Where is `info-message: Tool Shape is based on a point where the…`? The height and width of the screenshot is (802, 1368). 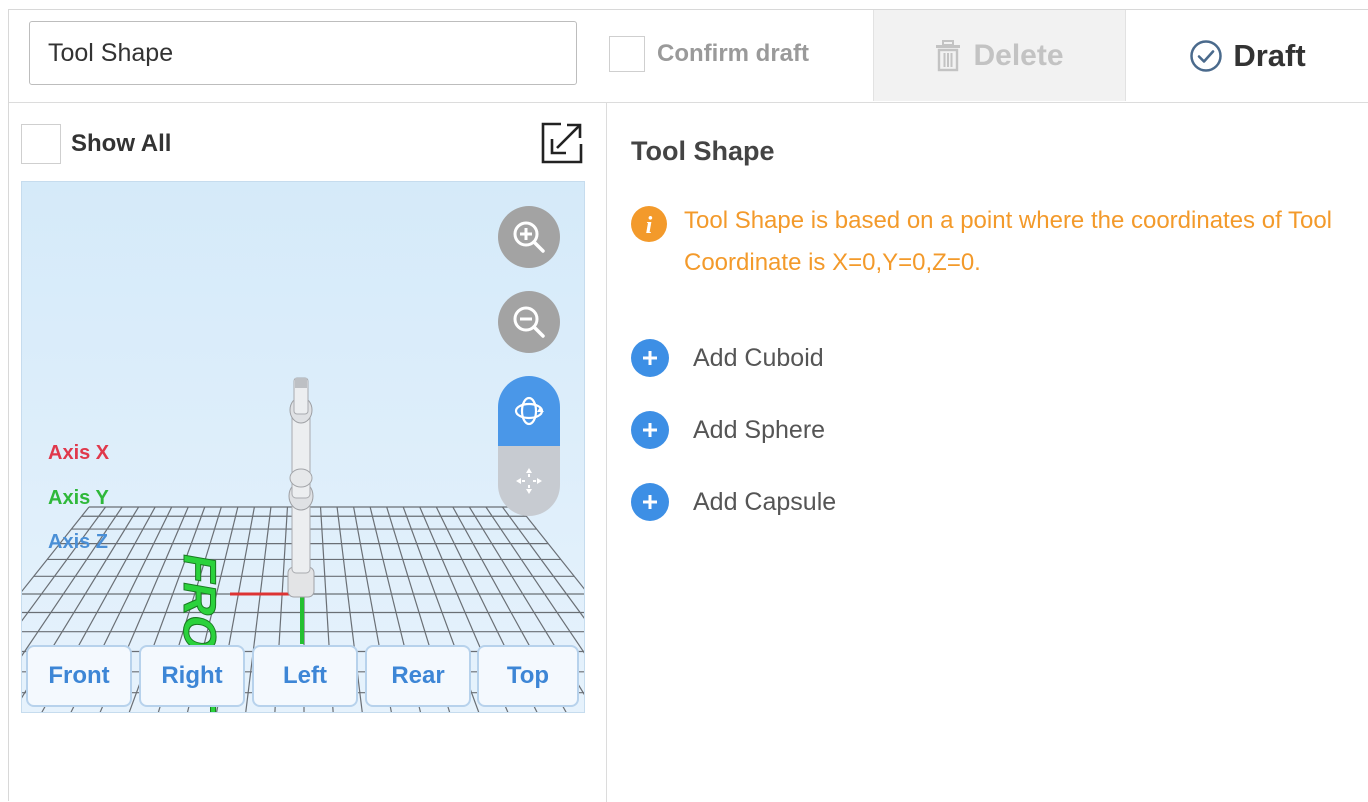 info-message: Tool Shape is based on a point where the… is located at coordinates (1008, 241).